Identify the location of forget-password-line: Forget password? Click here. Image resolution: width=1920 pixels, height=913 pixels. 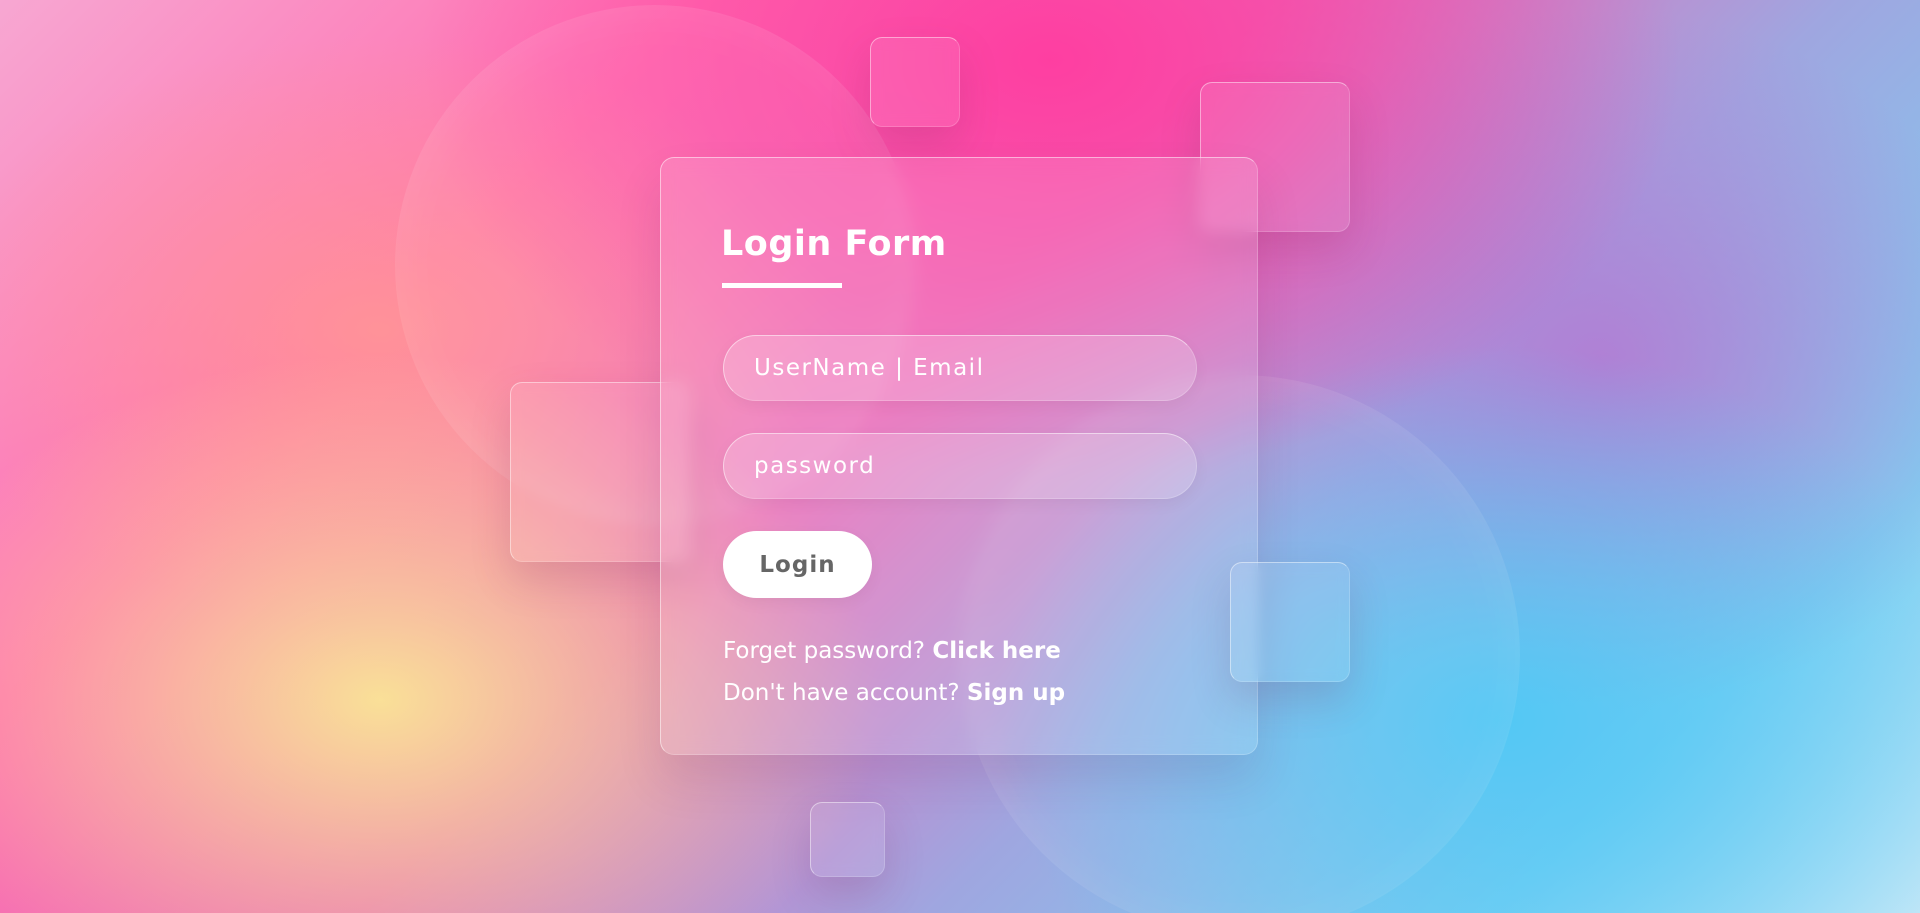
(892, 651).